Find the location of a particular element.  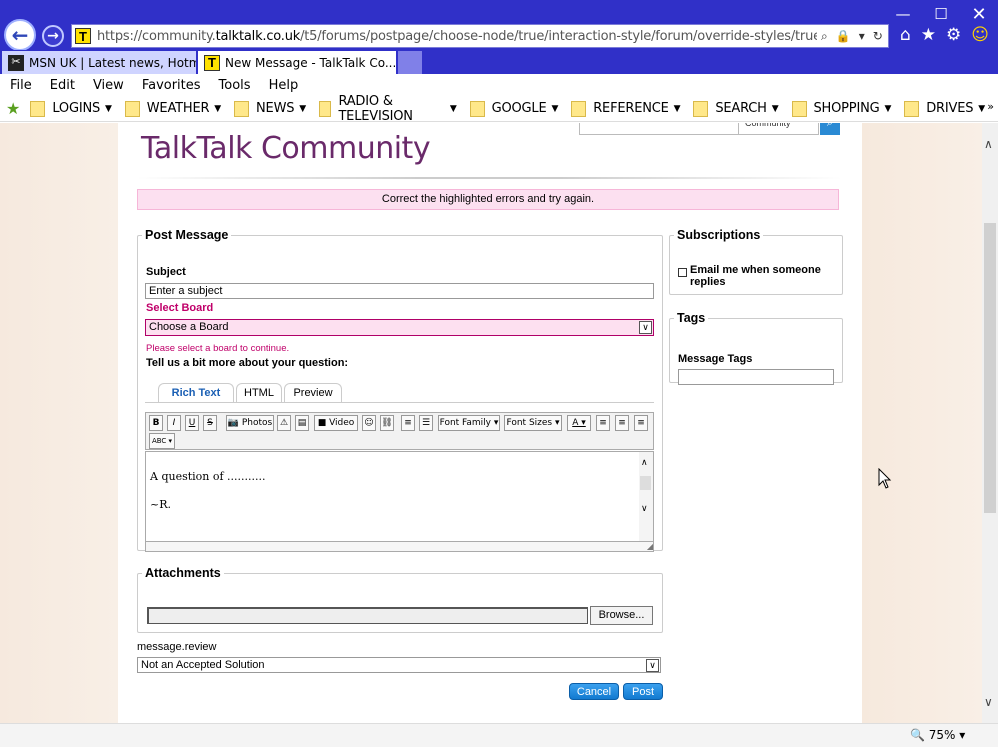

fav-folder-drives: DRIVES ▼ is located at coordinates (944, 108).